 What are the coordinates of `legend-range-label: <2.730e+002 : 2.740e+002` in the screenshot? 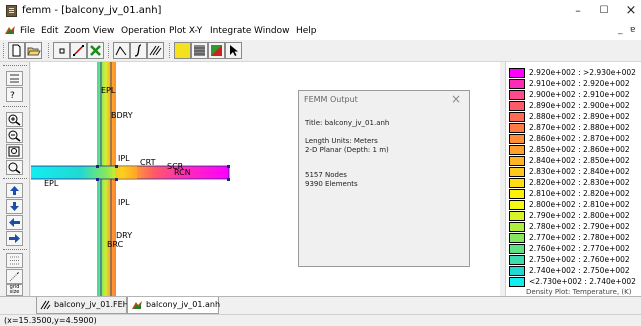 It's located at (582, 281).